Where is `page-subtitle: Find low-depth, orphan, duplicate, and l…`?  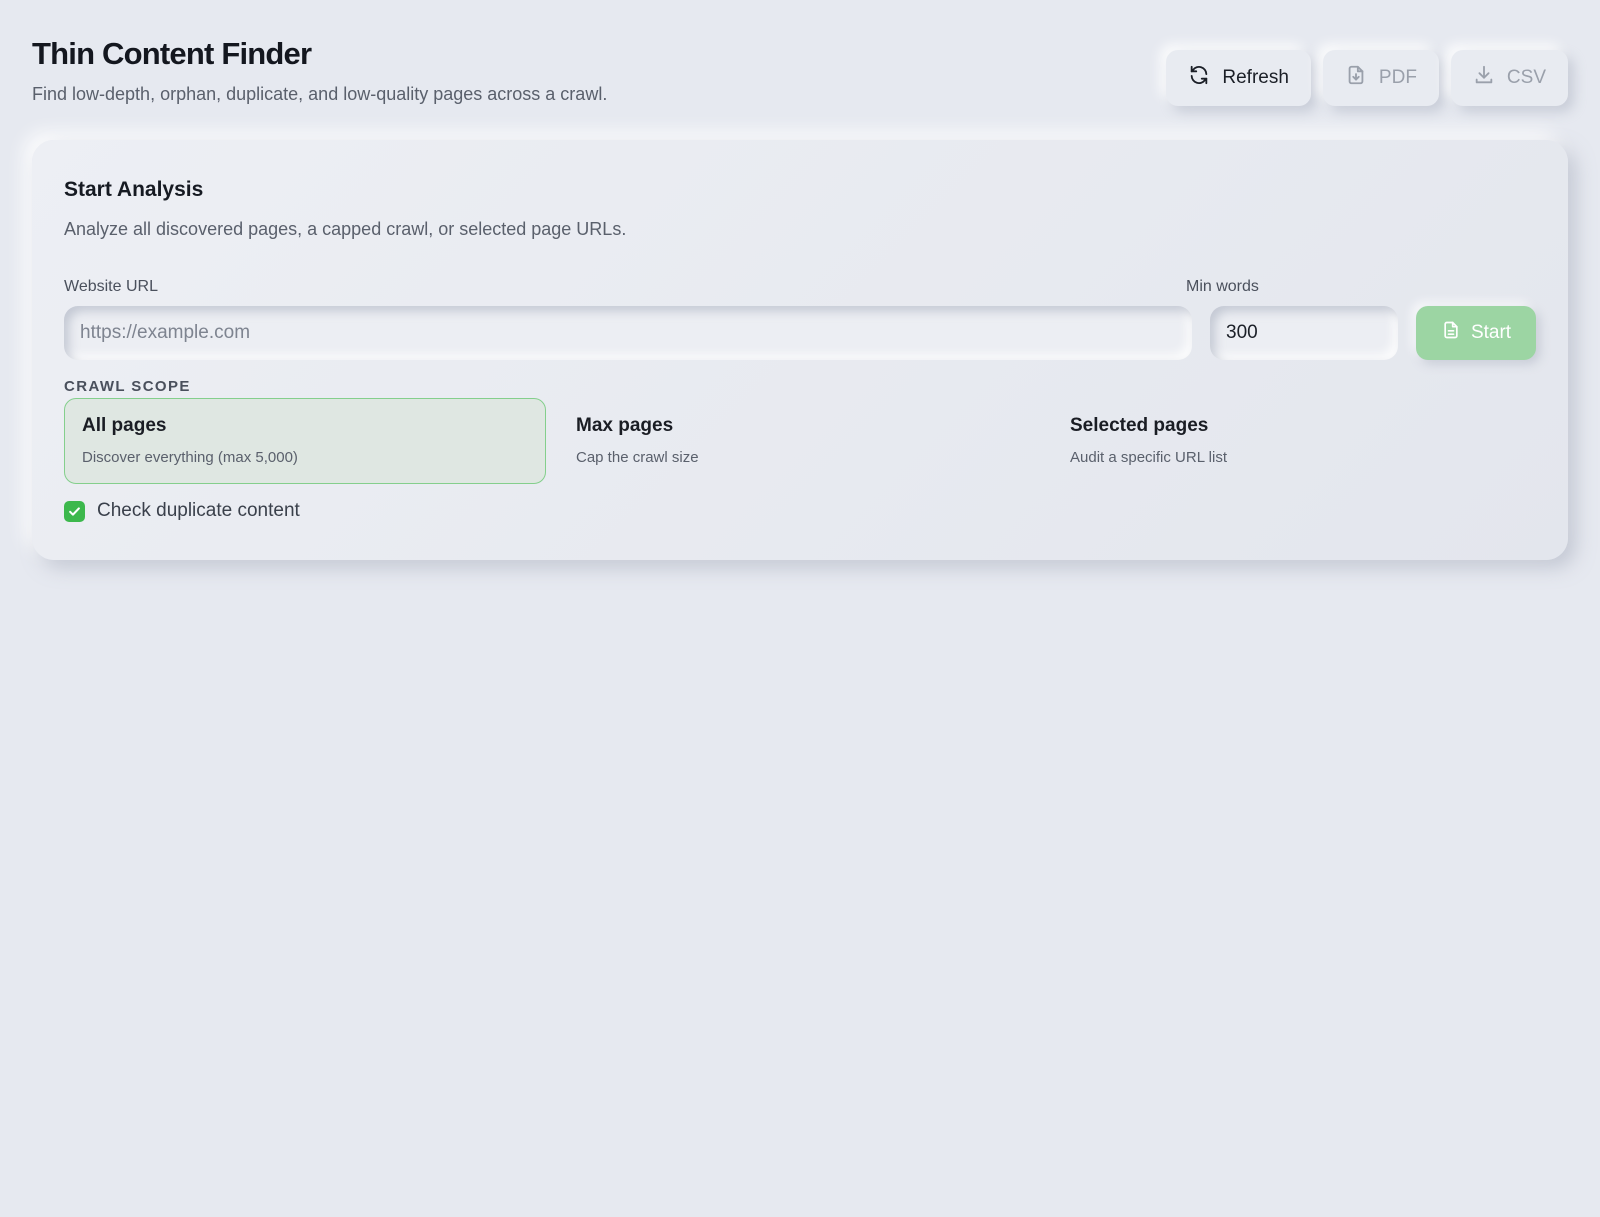 page-subtitle: Find low-depth, orphan, duplicate, and l… is located at coordinates (320, 94).